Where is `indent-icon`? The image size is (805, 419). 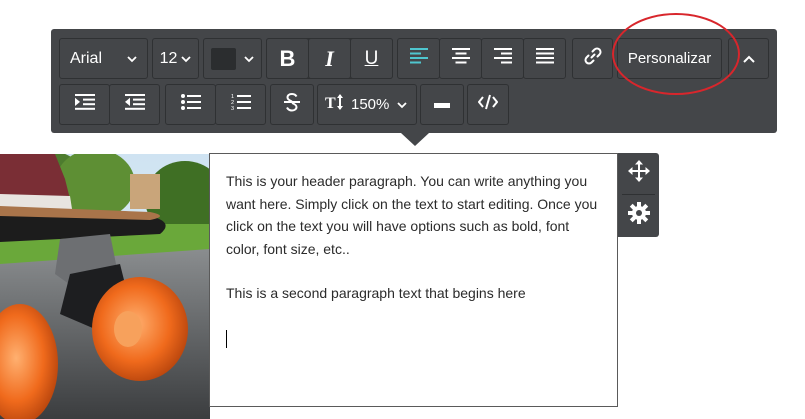
indent-icon is located at coordinates (84, 104).